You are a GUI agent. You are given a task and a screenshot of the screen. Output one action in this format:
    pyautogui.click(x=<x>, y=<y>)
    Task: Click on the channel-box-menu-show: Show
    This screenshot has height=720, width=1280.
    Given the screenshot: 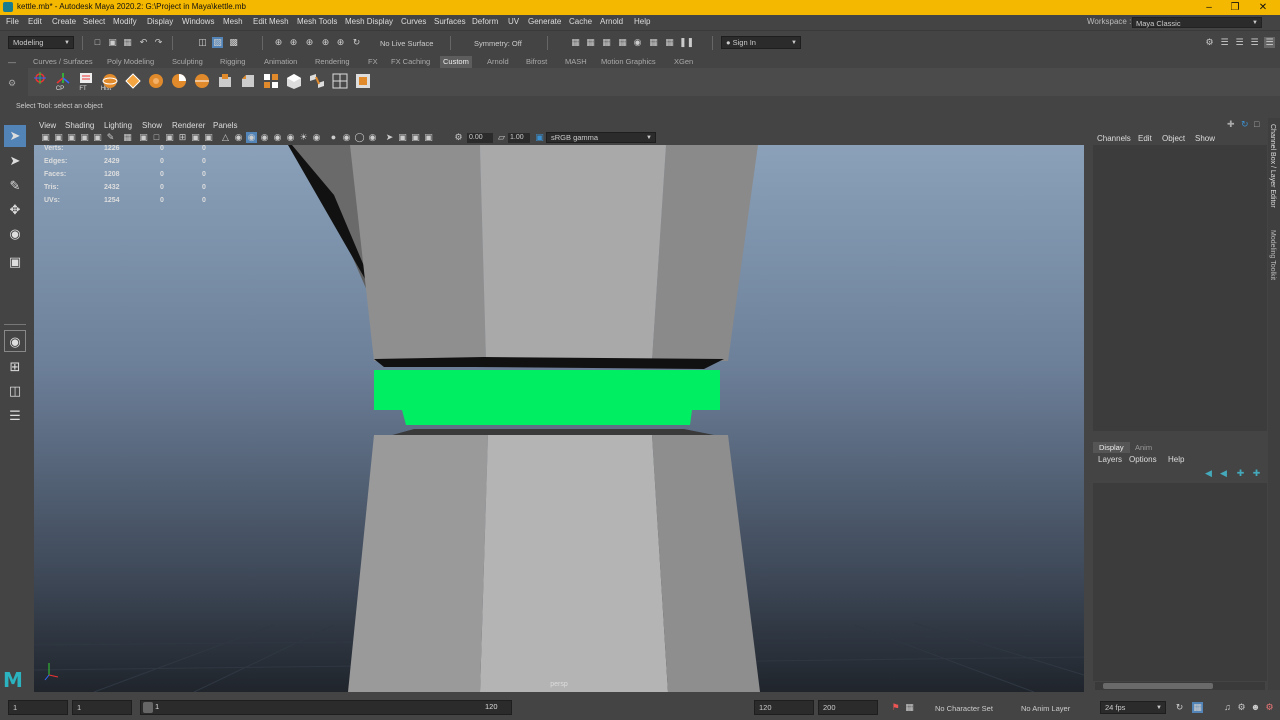 What is the action you would take?
    pyautogui.click(x=1205, y=138)
    